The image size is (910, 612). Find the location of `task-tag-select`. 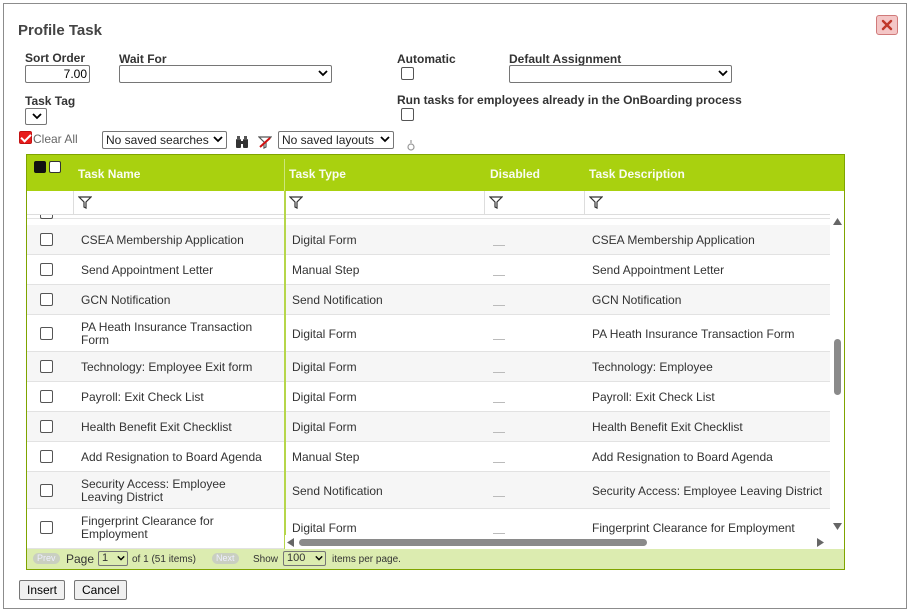

task-tag-select is located at coordinates (36, 116).